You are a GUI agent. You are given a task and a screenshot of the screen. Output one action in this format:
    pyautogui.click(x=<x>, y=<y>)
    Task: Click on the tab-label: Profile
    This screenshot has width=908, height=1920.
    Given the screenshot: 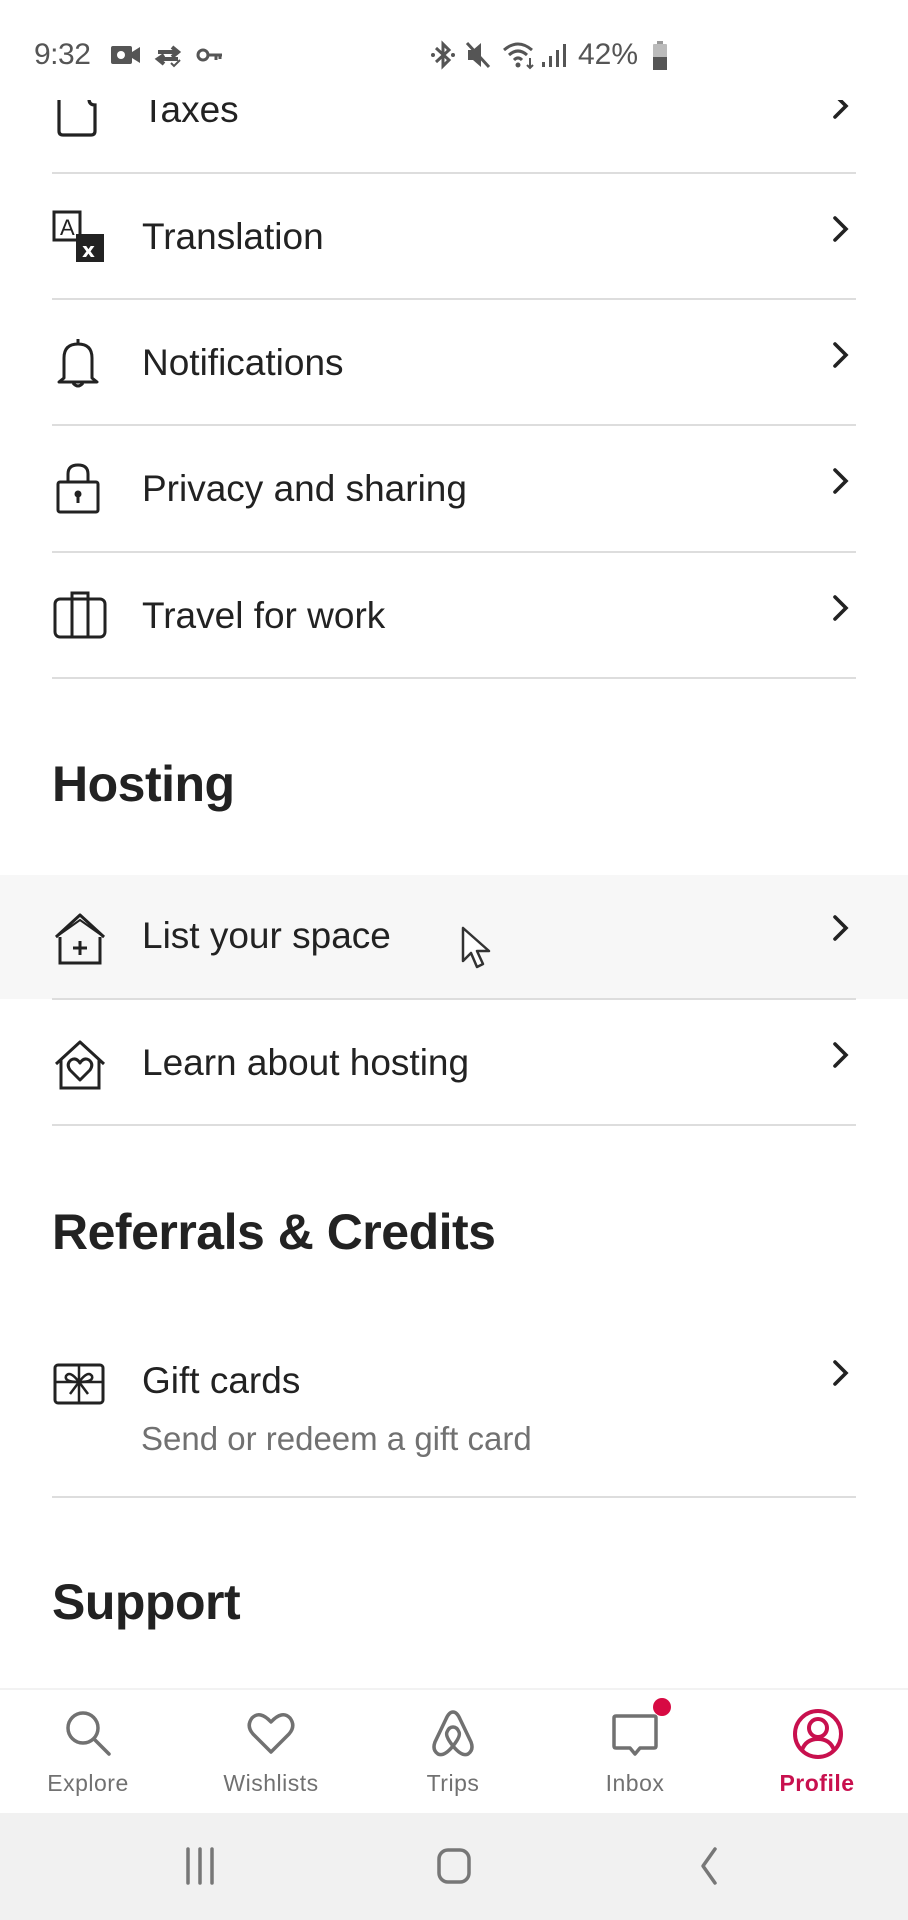 What is the action you would take?
    pyautogui.click(x=817, y=1783)
    